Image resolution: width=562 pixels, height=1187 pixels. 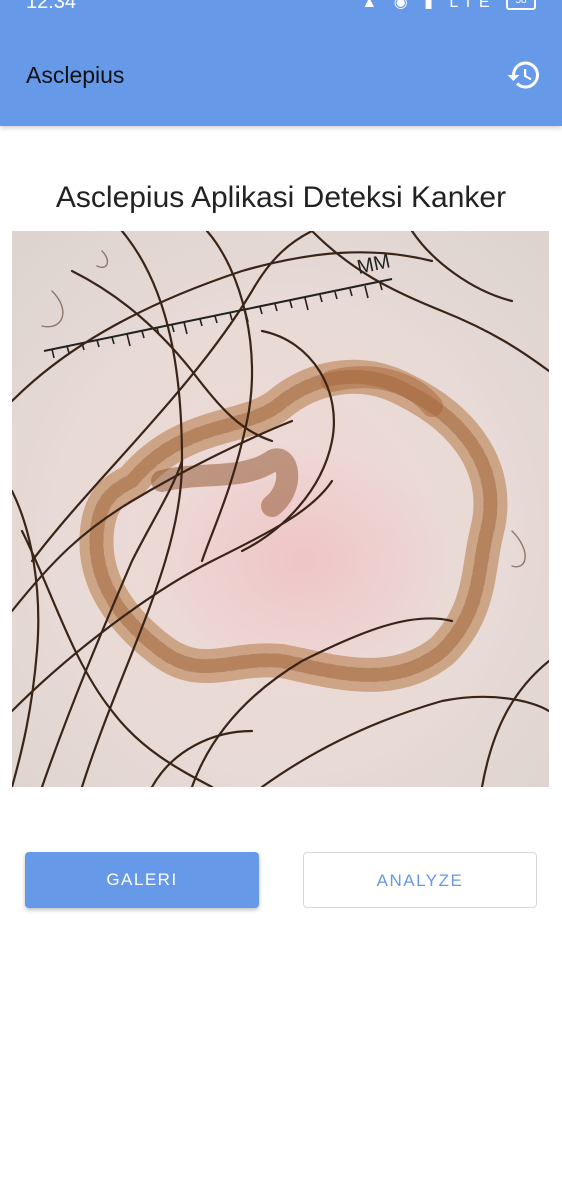 What do you see at coordinates (142, 880) in the screenshot?
I see `galeri-button: GALERI` at bounding box center [142, 880].